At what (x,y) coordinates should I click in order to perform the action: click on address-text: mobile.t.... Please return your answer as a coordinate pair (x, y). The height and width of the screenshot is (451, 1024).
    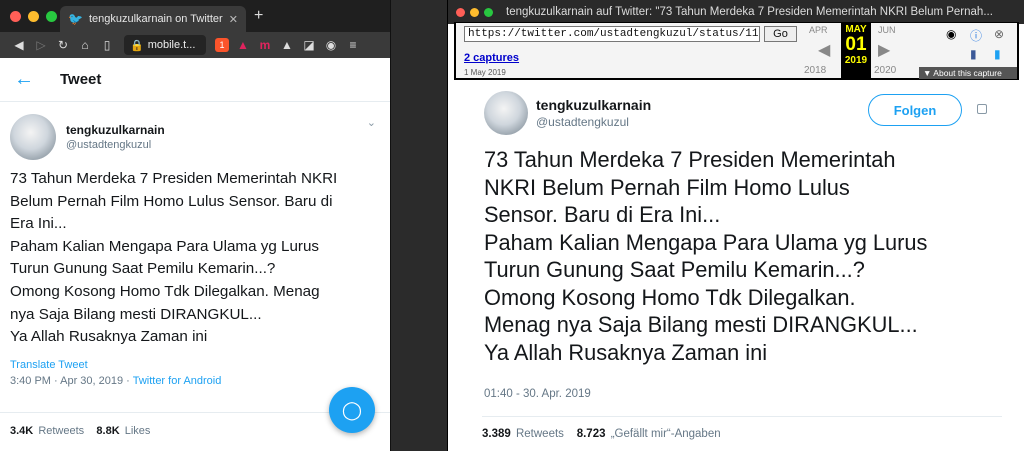
    Looking at the image, I should click on (171, 45).